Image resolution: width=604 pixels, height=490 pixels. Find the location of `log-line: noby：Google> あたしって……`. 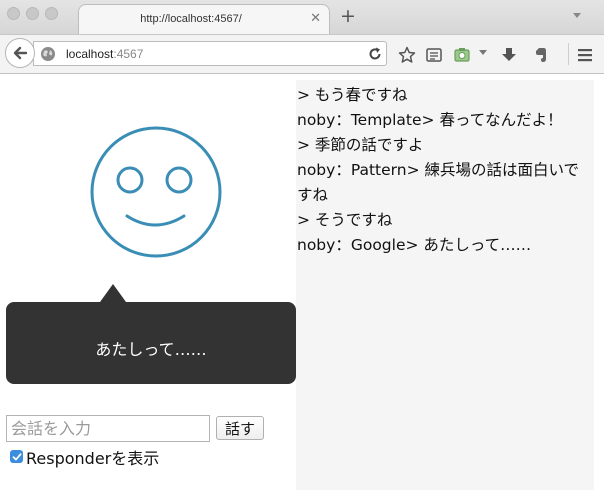

log-line: noby：Google> あたしって…… is located at coordinates (414, 245).